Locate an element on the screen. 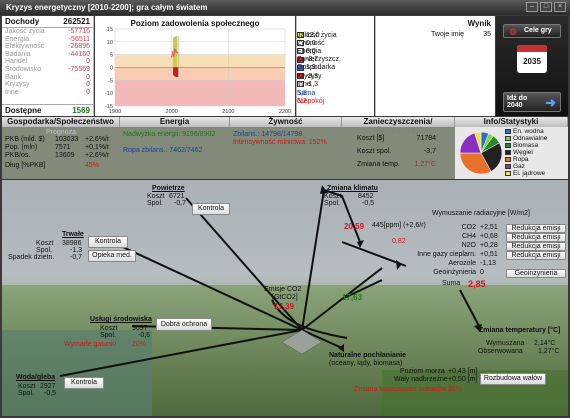 The width and height of the screenshot is (570, 418). legend-sum-label: Suma is located at coordinates (306, 93).